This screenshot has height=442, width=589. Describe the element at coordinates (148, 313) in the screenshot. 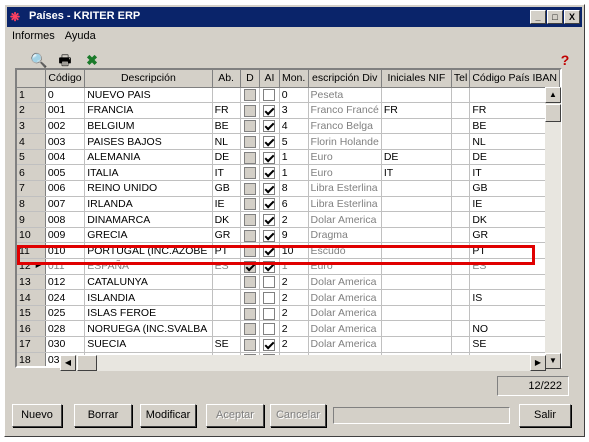

I see `grid-cell: ISLAS FEROE` at that location.